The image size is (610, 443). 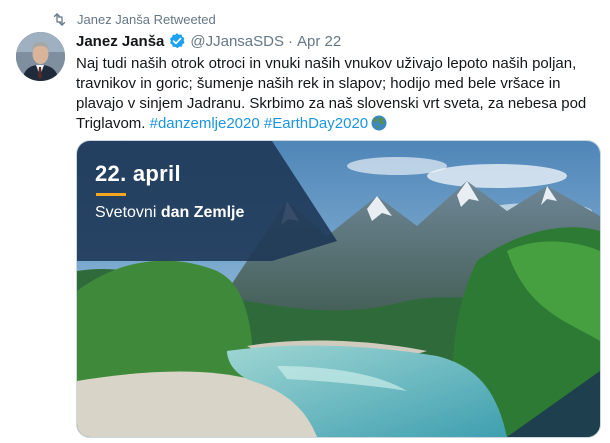 I want to click on image-caption: Svetovni dan Zemlje, so click(x=169, y=213).